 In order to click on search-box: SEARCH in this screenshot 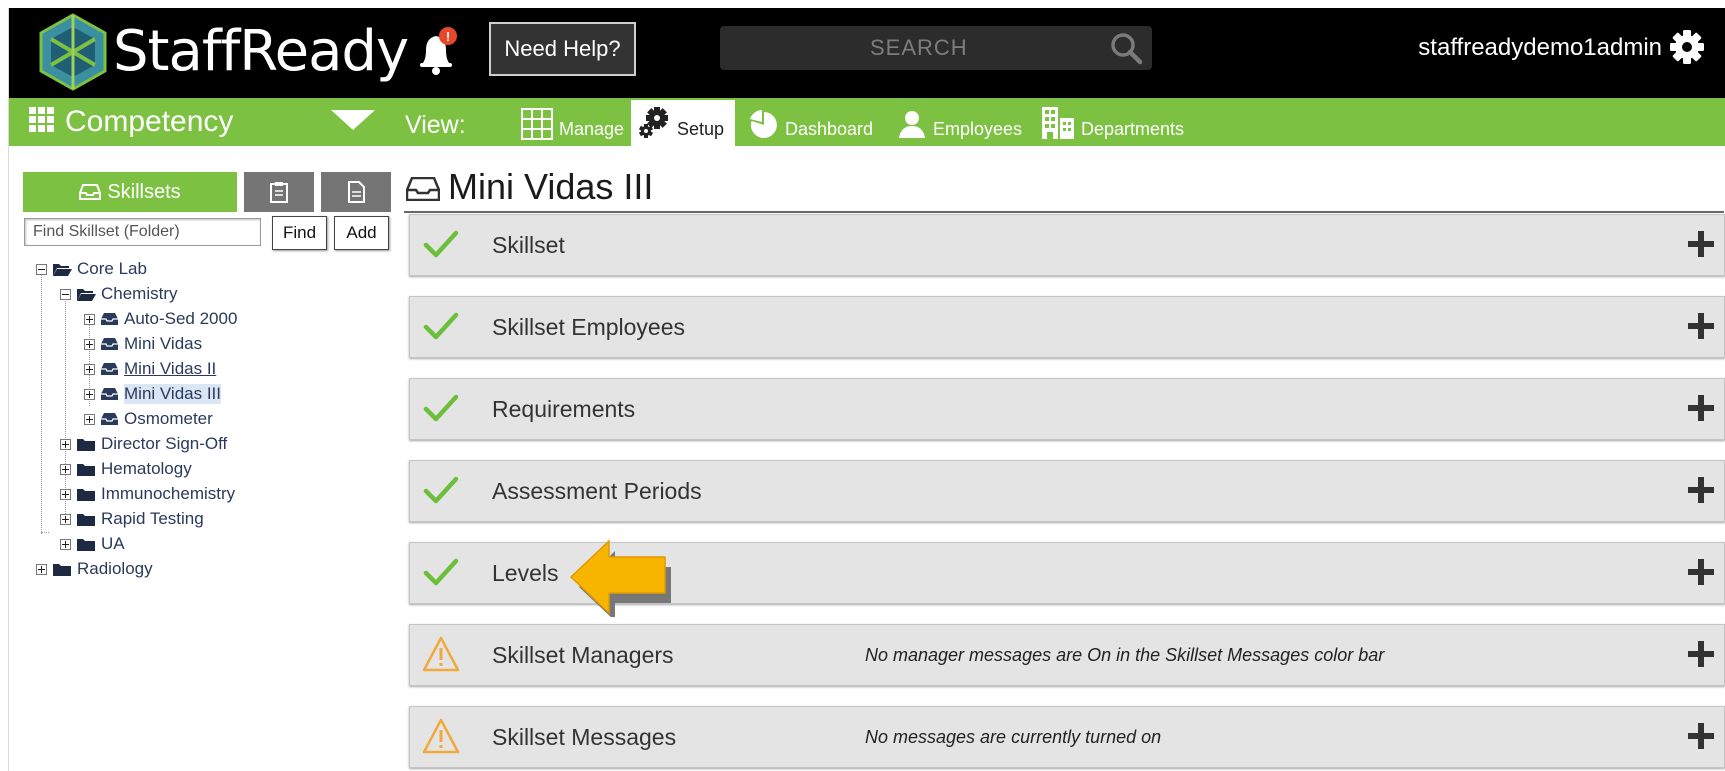, I will do `click(936, 48)`.